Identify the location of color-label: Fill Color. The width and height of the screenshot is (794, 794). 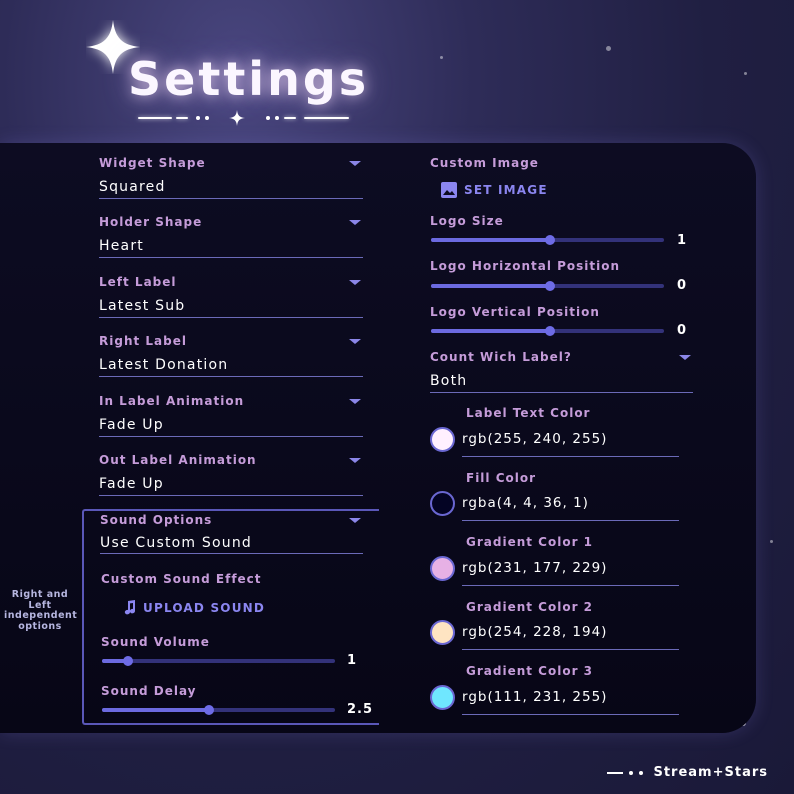
(501, 478).